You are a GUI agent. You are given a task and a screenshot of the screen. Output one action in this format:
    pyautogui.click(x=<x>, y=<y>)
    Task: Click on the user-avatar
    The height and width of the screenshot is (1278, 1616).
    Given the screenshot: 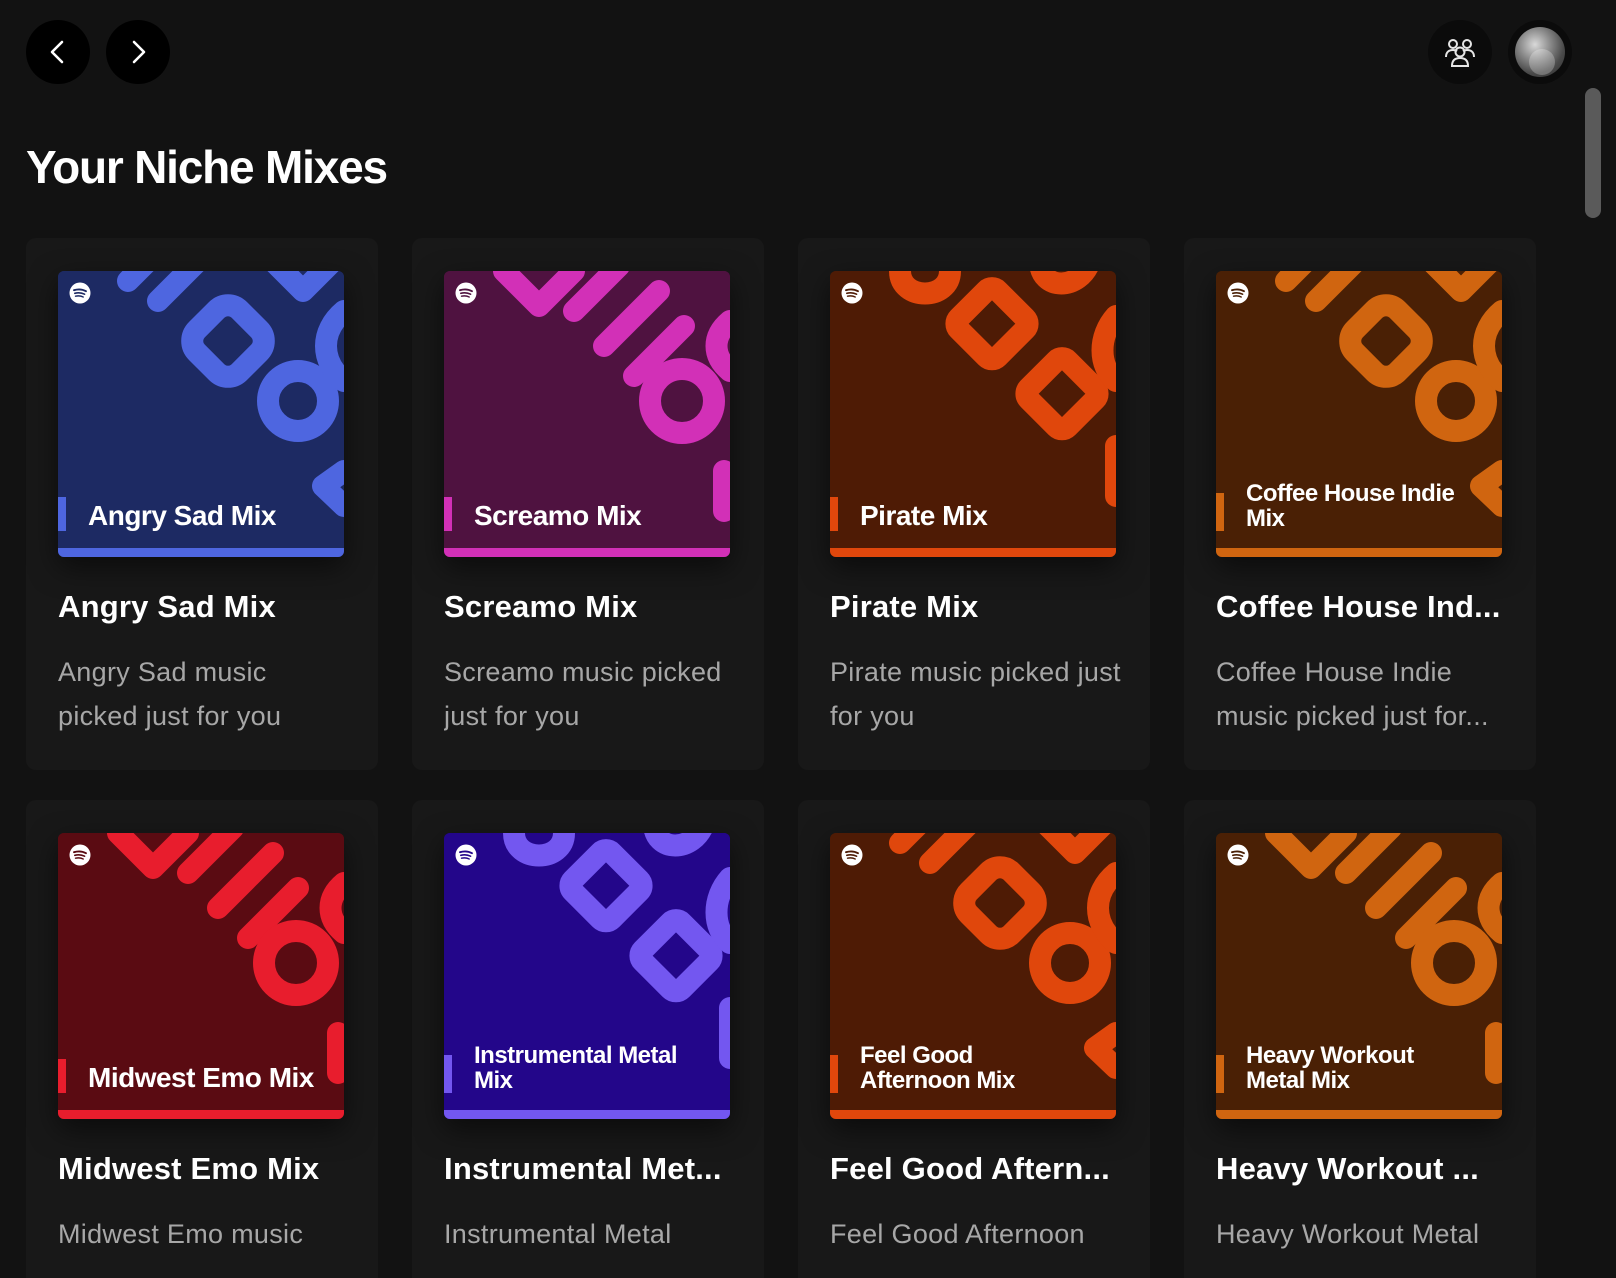 What is the action you would take?
    pyautogui.click(x=1540, y=52)
    